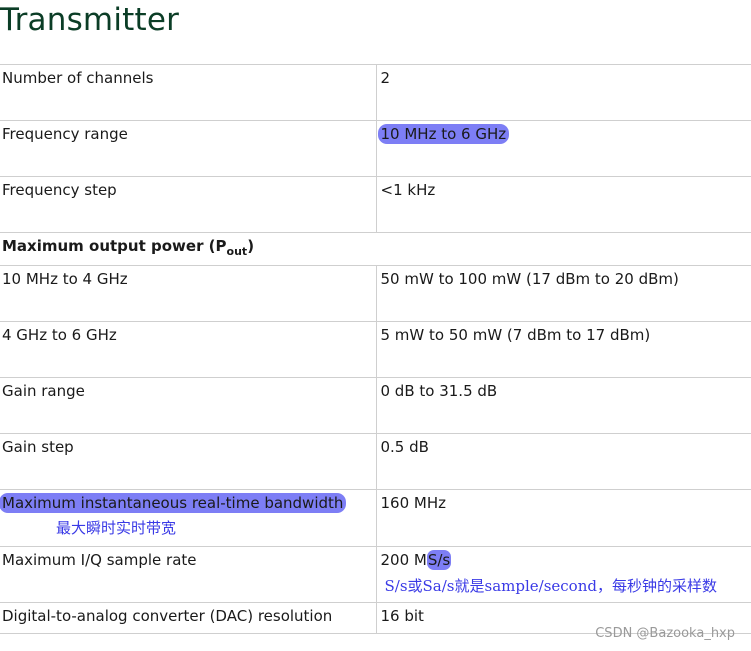  Describe the element at coordinates (188, 148) in the screenshot. I see `spec-label: Frequency range` at that location.